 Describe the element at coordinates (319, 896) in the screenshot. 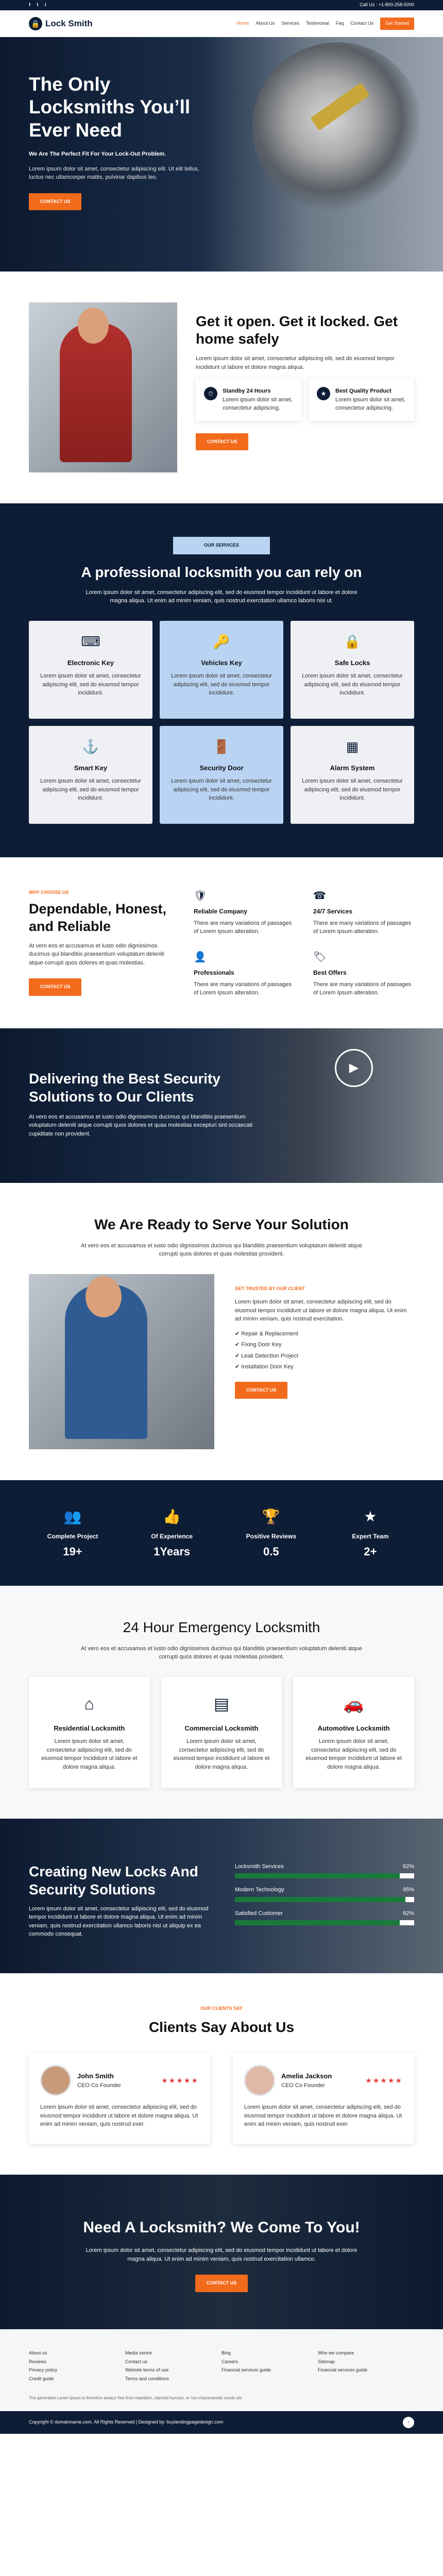

I see `support-icon: ☎` at that location.